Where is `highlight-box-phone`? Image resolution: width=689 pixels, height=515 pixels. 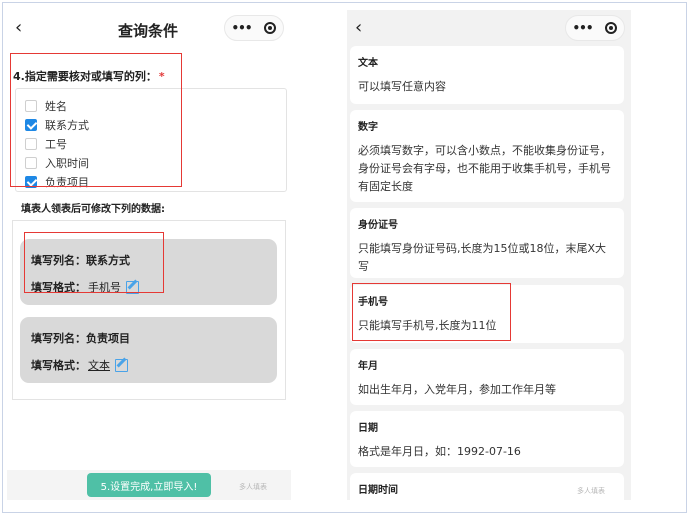 highlight-box-phone is located at coordinates (431, 312).